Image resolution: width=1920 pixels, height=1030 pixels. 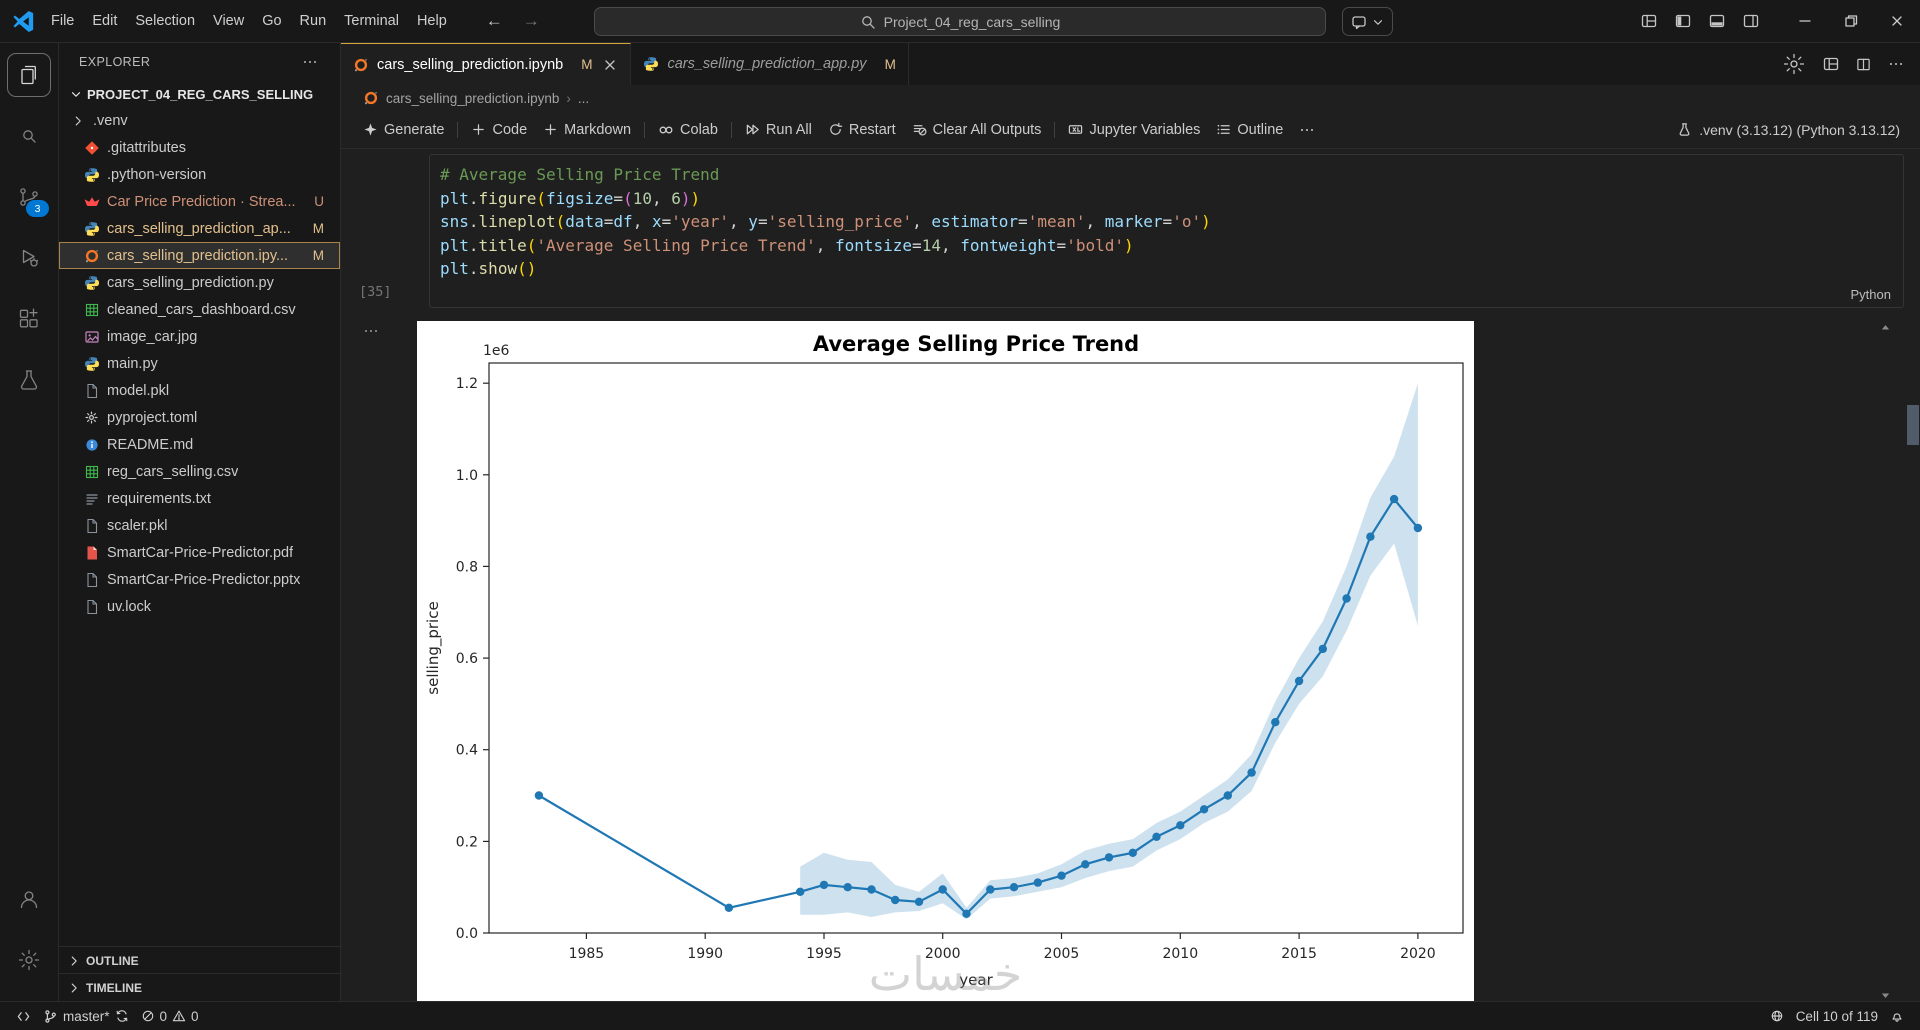 I want to click on file-item-smartcar-price-predictor-pdf: SmartCar-Price-Predictor.pdf, so click(x=199, y=552).